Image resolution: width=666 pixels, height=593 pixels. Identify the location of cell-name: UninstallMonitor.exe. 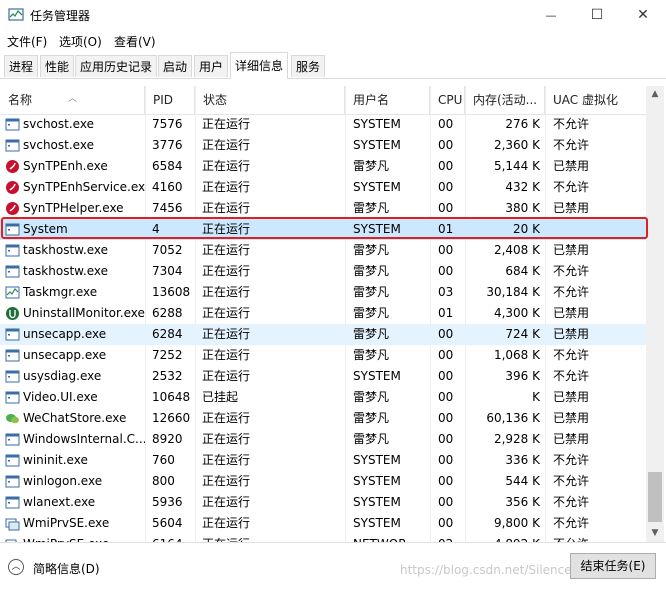
(84, 313).